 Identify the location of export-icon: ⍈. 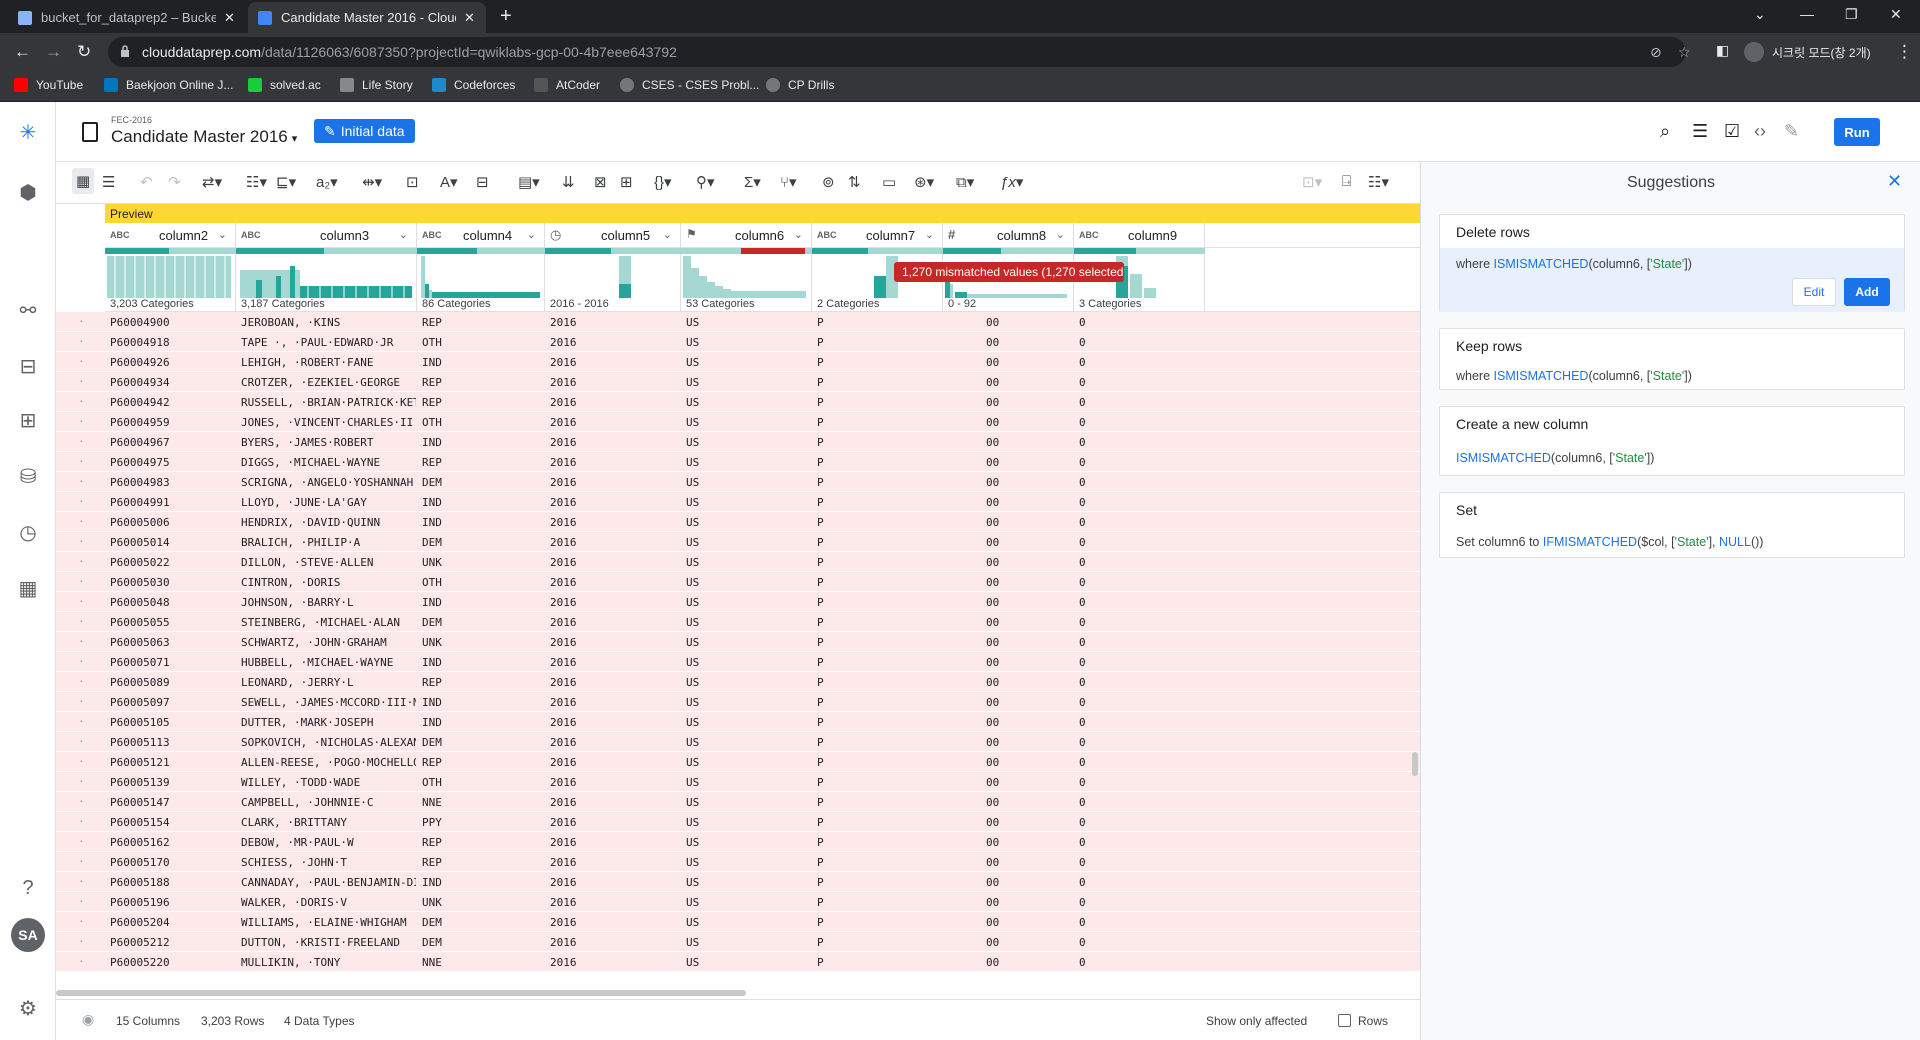
(1346, 181).